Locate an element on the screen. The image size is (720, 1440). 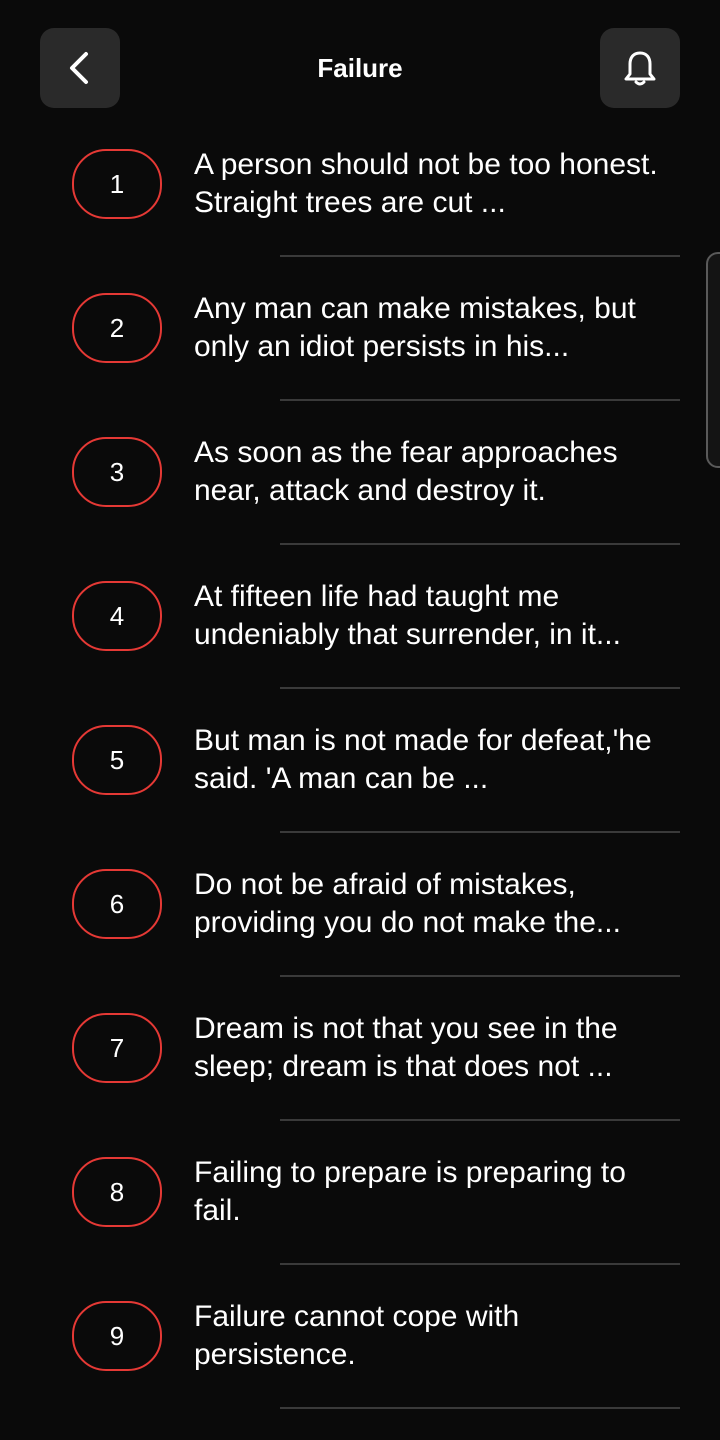
list-item: 9 Failure cannot cope with persistence. is located at coordinates (360, 1368).